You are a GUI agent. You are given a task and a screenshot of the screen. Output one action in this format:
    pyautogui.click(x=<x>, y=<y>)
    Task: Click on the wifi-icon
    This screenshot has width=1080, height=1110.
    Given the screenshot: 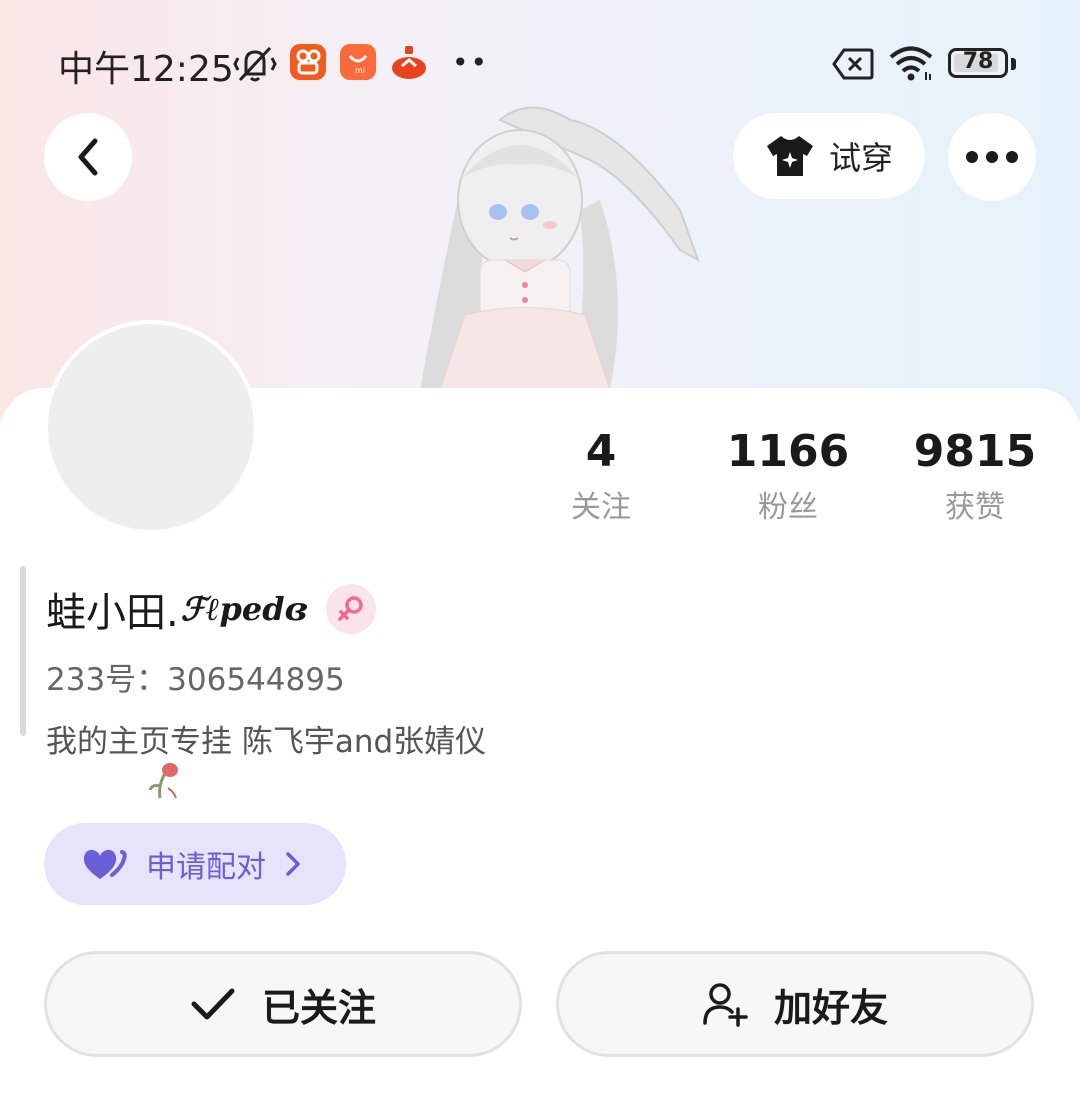 What is the action you would take?
    pyautogui.click(x=911, y=65)
    